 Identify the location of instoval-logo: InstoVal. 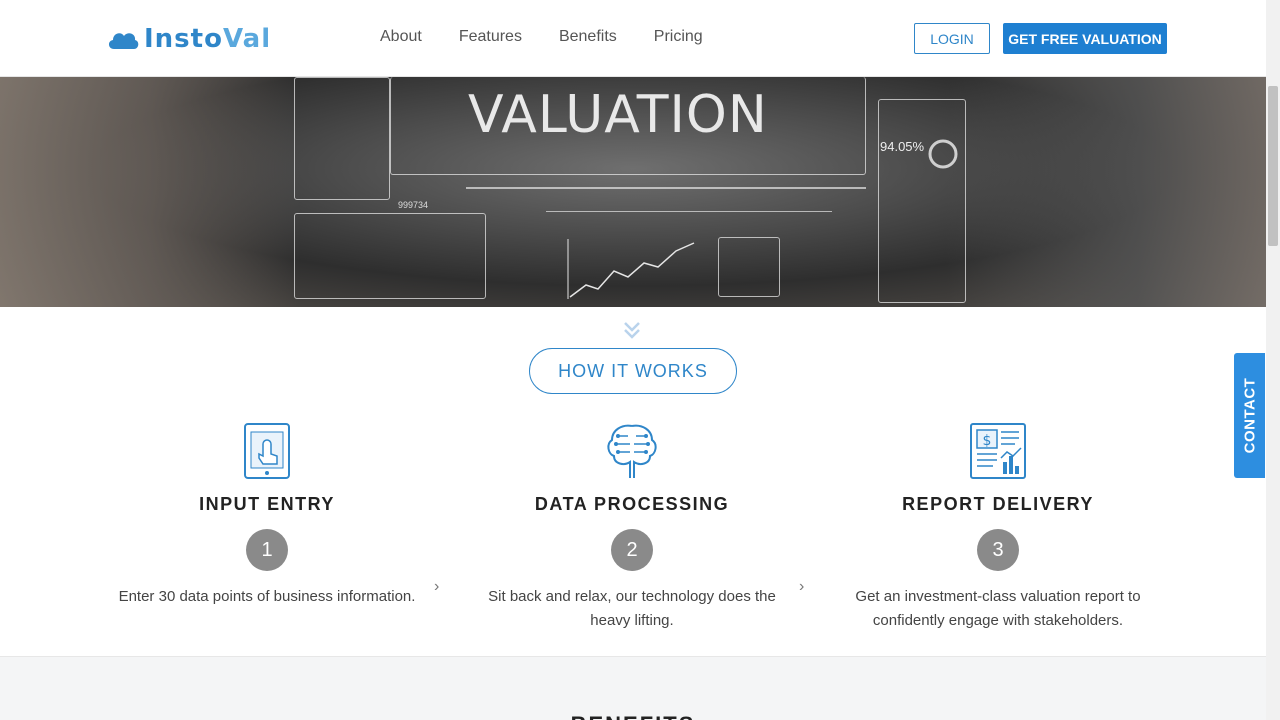
(188, 39).